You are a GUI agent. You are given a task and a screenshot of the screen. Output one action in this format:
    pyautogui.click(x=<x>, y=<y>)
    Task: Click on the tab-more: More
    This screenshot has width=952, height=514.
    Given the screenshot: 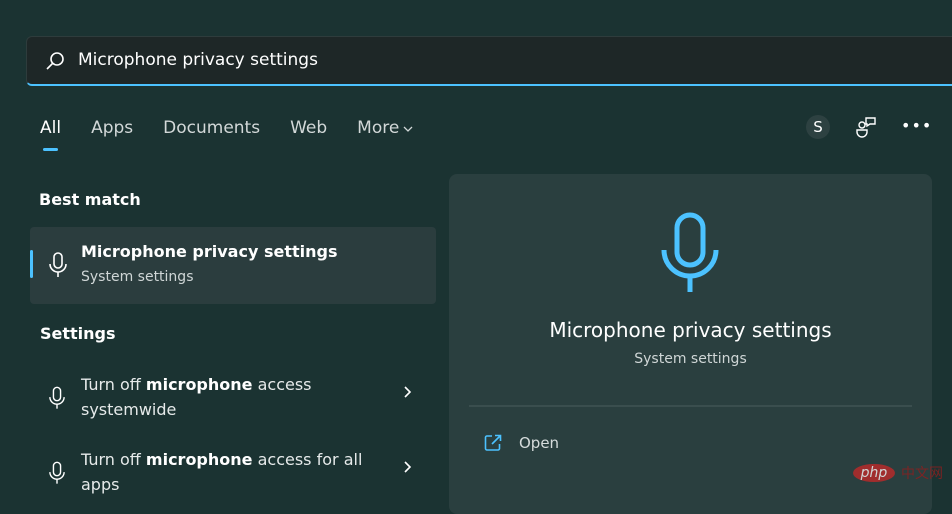 What is the action you would take?
    pyautogui.click(x=385, y=128)
    